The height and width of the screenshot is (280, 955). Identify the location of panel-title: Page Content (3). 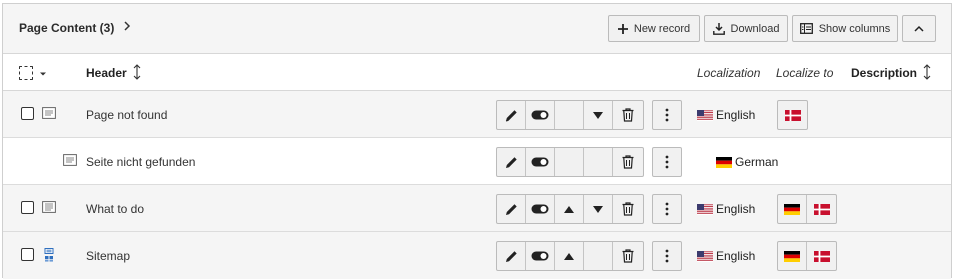
(66, 28).